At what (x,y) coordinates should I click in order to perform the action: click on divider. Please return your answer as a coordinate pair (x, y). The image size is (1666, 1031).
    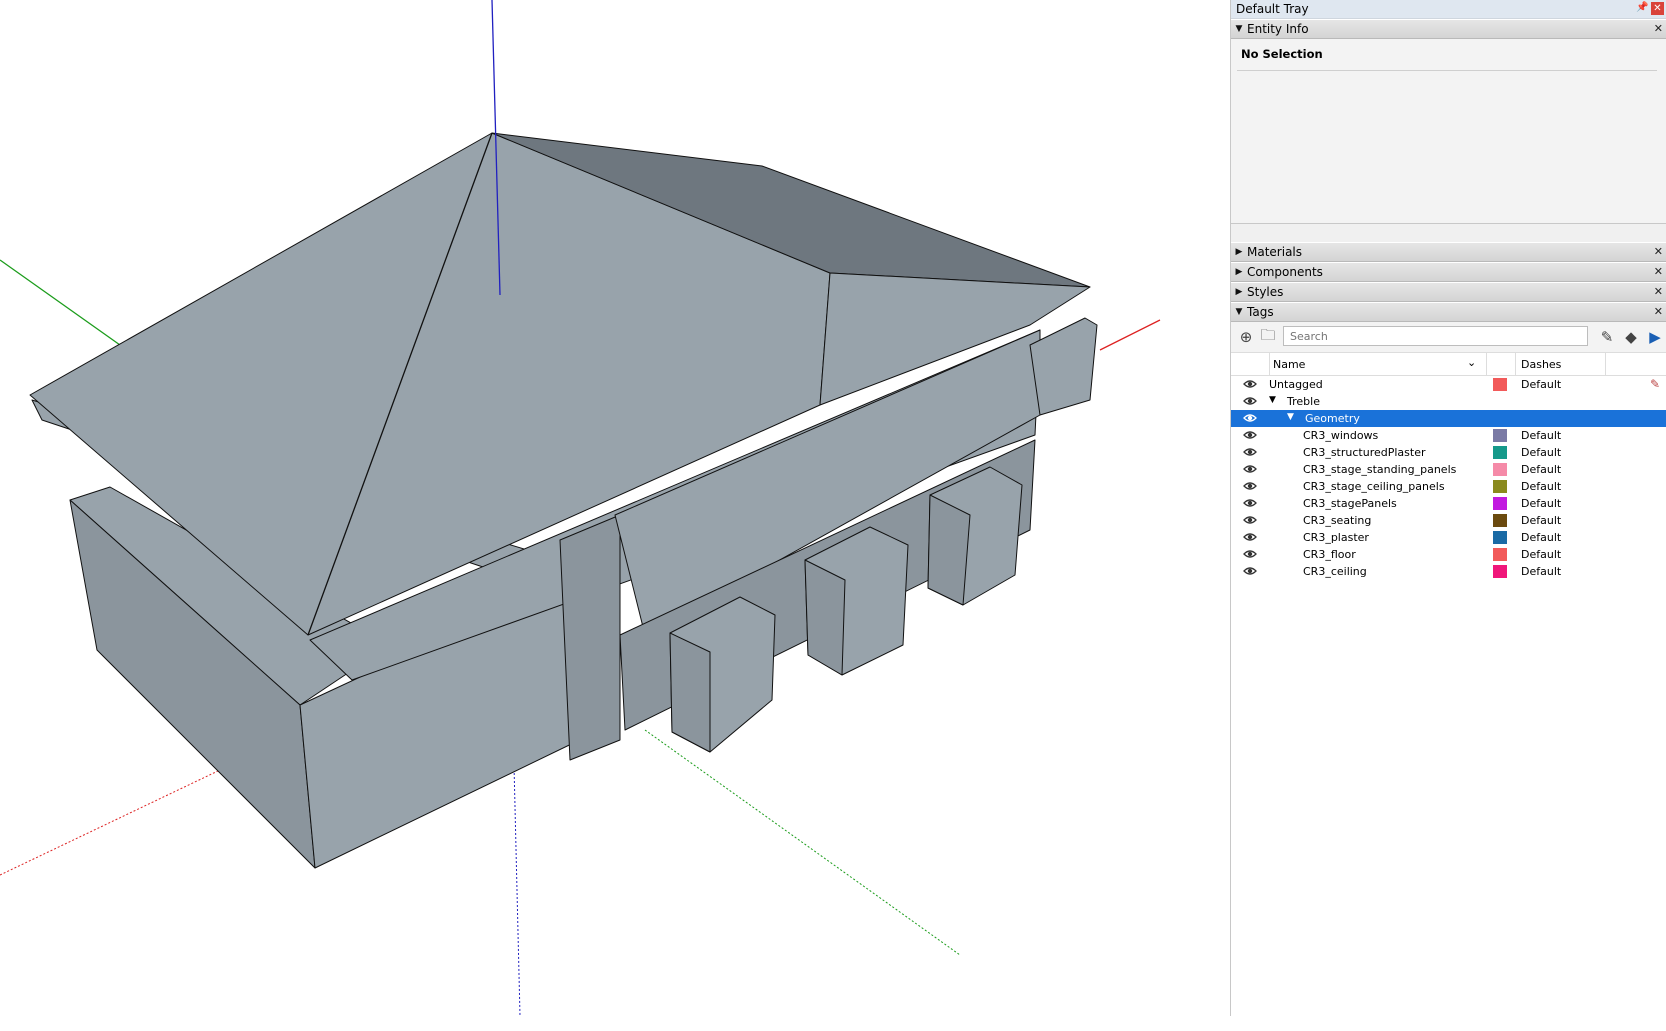
    Looking at the image, I should click on (1447, 70).